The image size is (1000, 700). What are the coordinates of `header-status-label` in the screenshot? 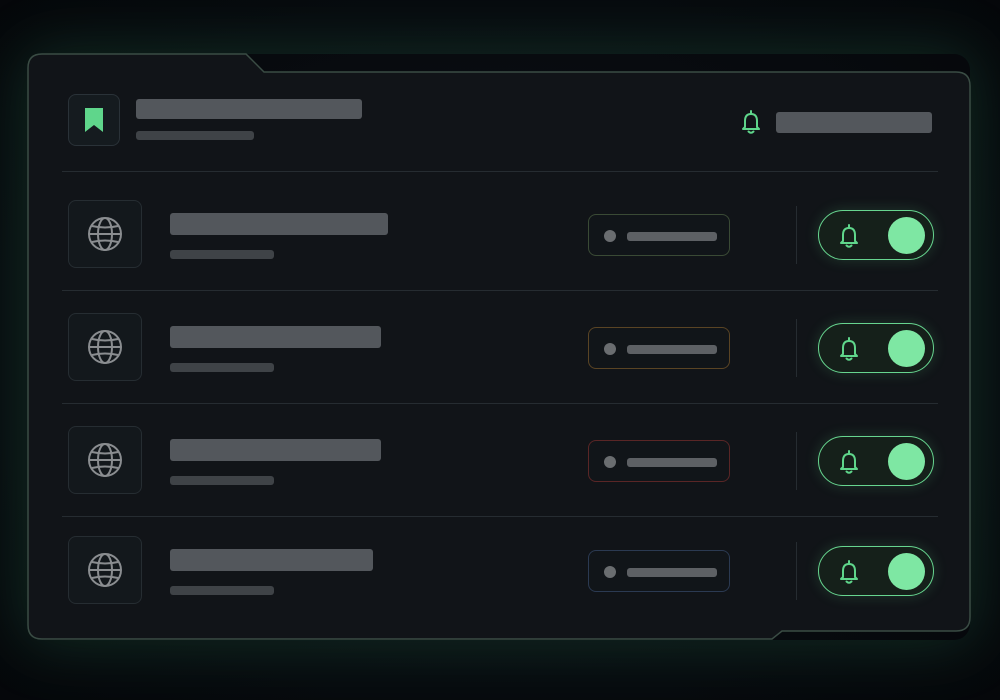 It's located at (854, 122).